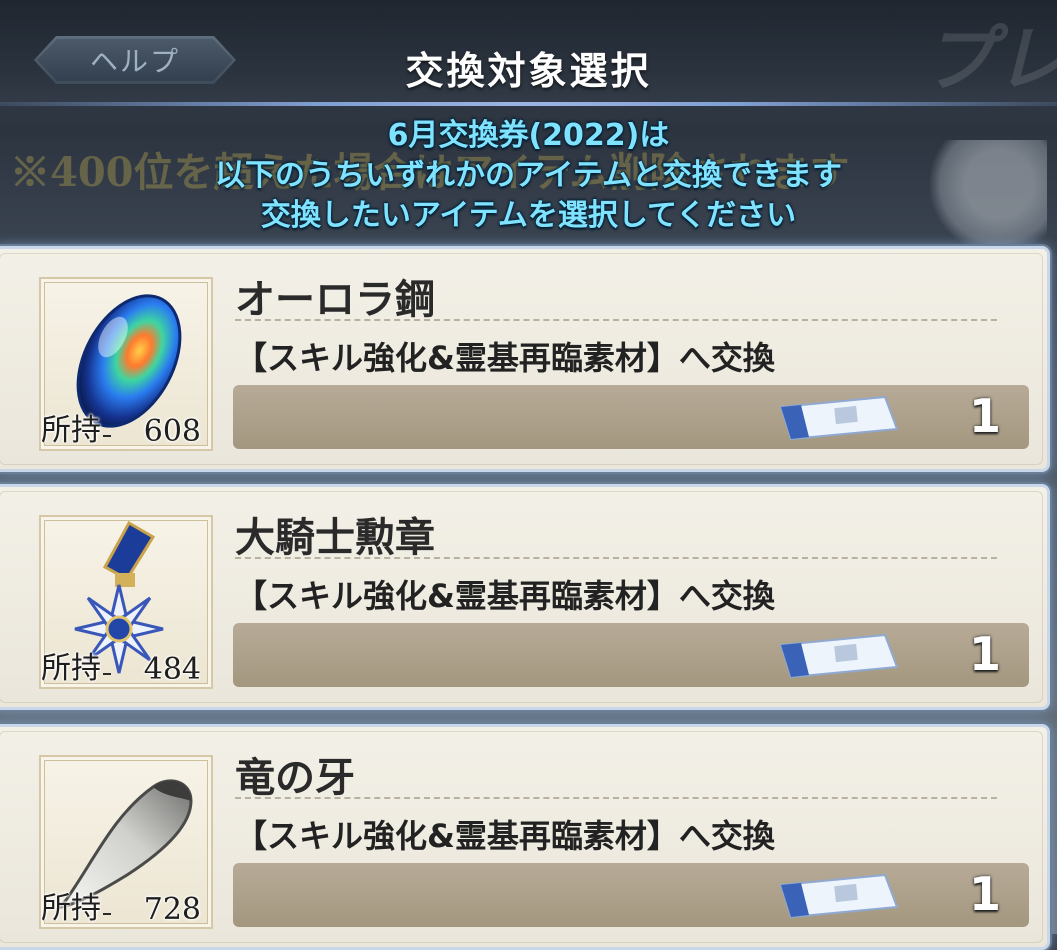 This screenshot has height=950, width=1057. Describe the element at coordinates (528, 104) in the screenshot. I see `header-divider` at that location.